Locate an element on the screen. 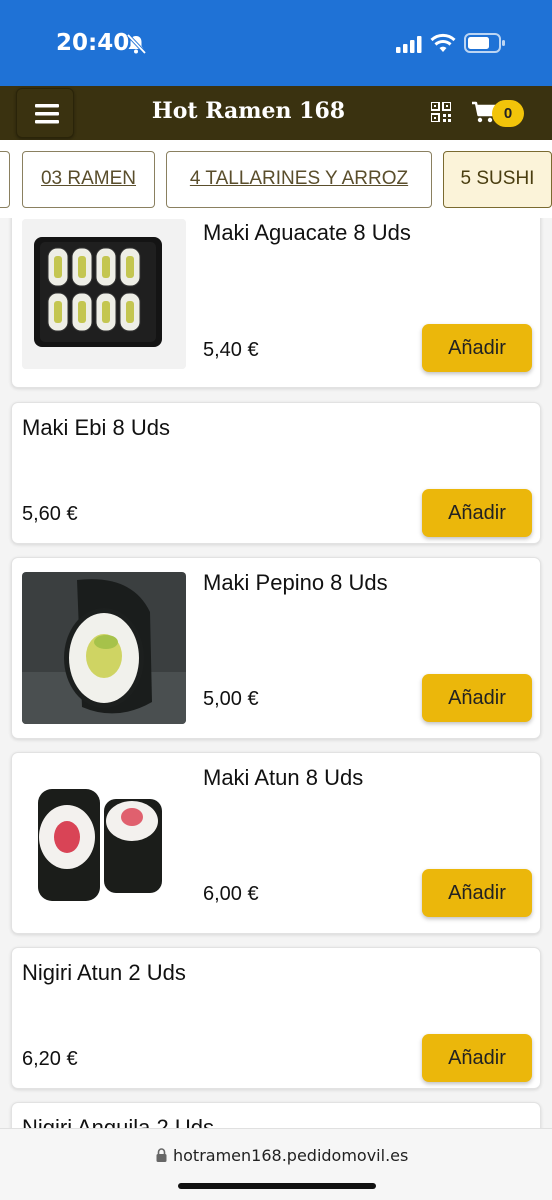 This screenshot has height=1200, width=552. product-name: Nigiri Anguila 2 Uds is located at coordinates (118, 1121).